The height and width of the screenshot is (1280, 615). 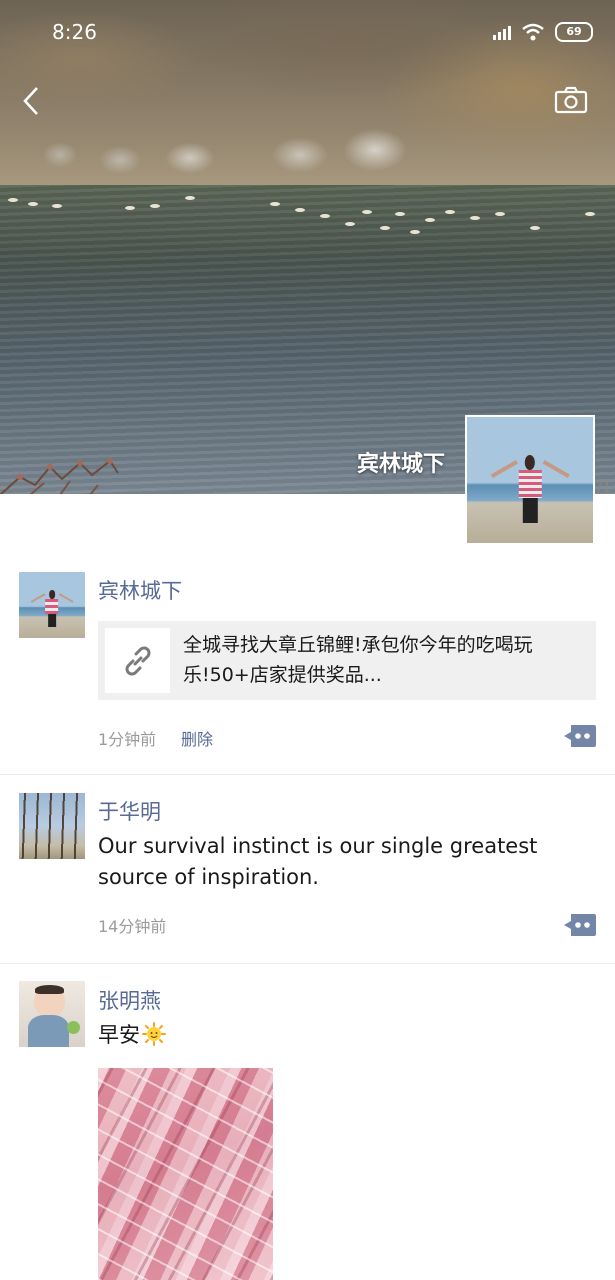 What do you see at coordinates (307, 31) in the screenshot?
I see `status-bar: 8:26 69` at bounding box center [307, 31].